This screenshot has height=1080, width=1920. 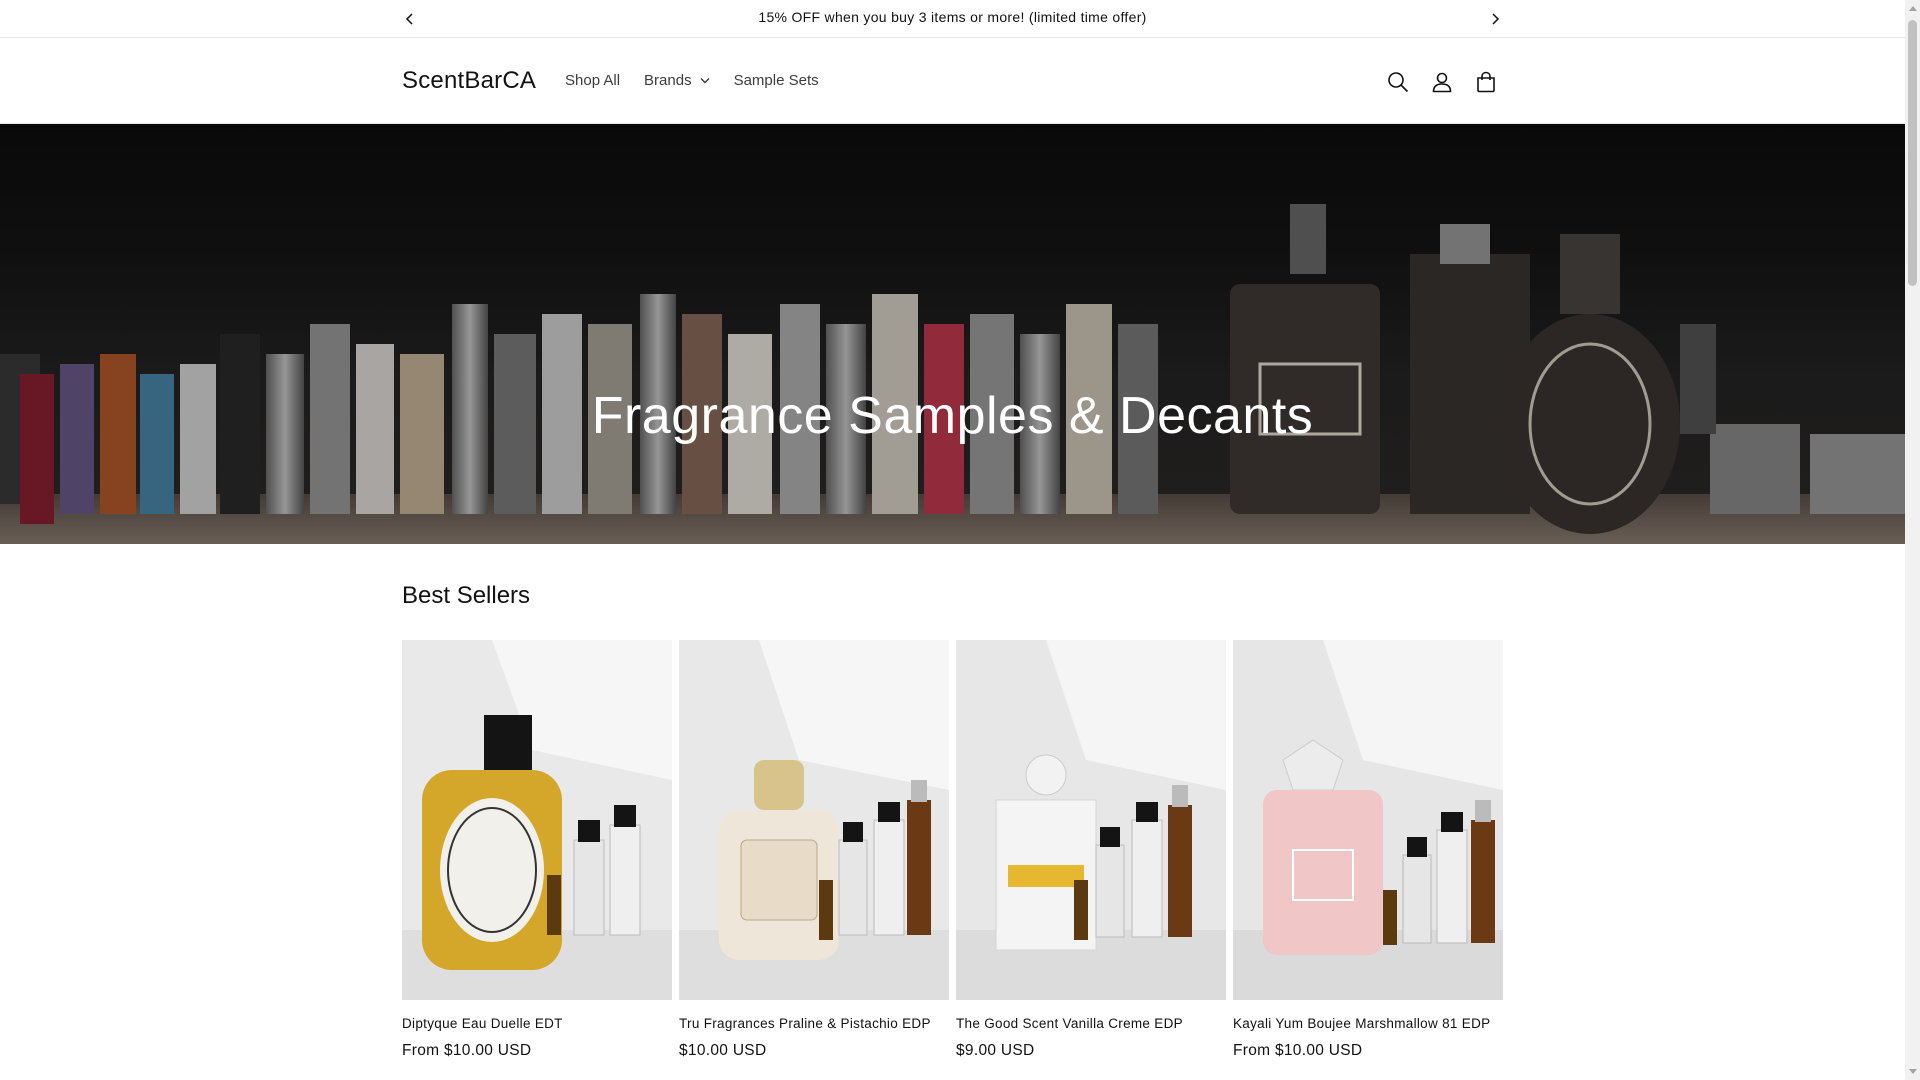 What do you see at coordinates (814, 1023) in the screenshot?
I see `product-title: Tru Fragrances Praline & Pistachio EDP` at bounding box center [814, 1023].